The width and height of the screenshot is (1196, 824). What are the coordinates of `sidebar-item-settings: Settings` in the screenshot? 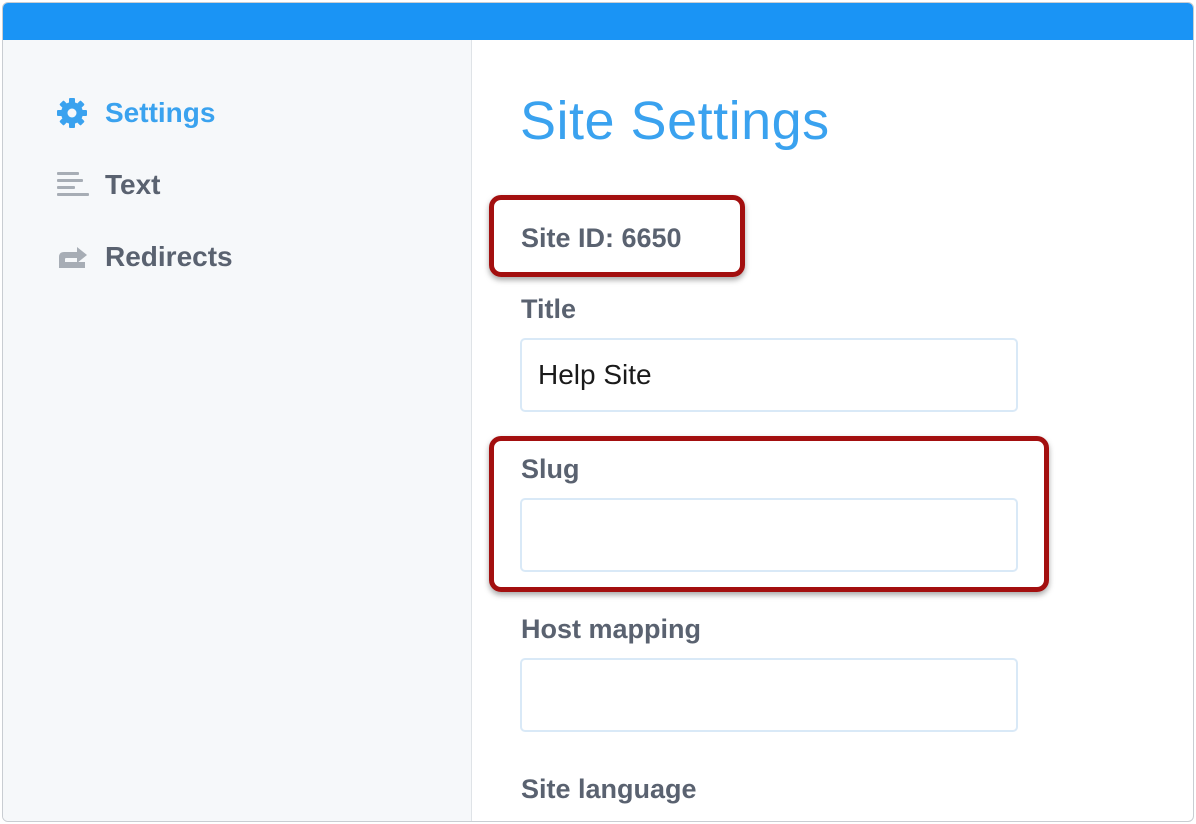 It's located at (135, 113).